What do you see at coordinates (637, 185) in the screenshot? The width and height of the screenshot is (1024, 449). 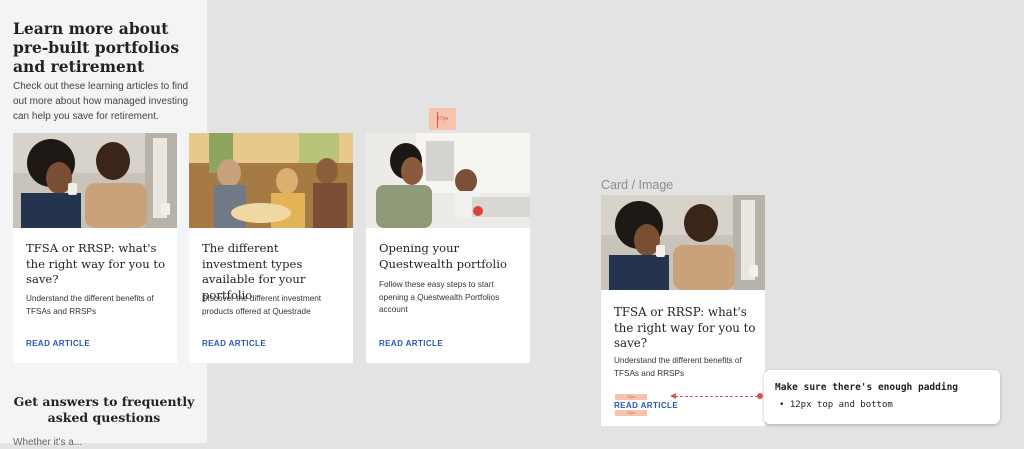 I see `frame-label: Card / Image` at bounding box center [637, 185].